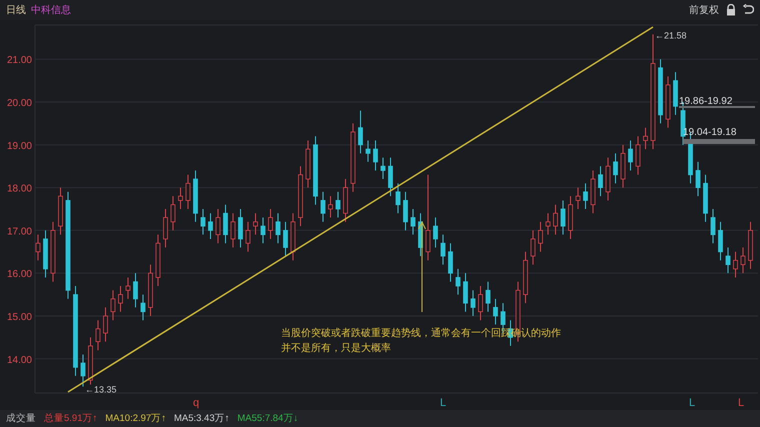 Image resolution: width=760 pixels, height=427 pixels. Describe the element at coordinates (336, 349) in the screenshot. I see `annotation-text: 并不是所有，只是大概率` at that location.